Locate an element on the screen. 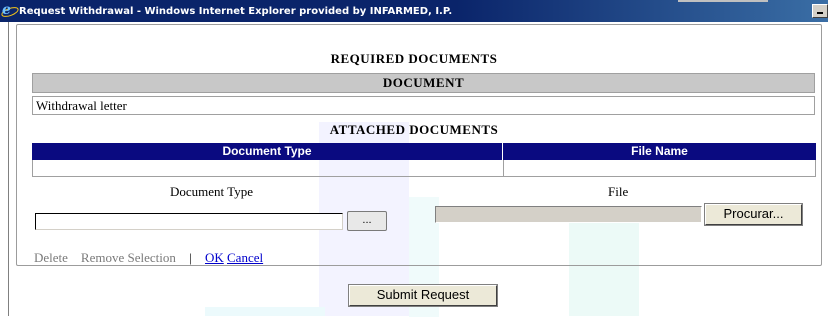 This screenshot has width=828, height=317. document-type-input is located at coordinates (189, 221).